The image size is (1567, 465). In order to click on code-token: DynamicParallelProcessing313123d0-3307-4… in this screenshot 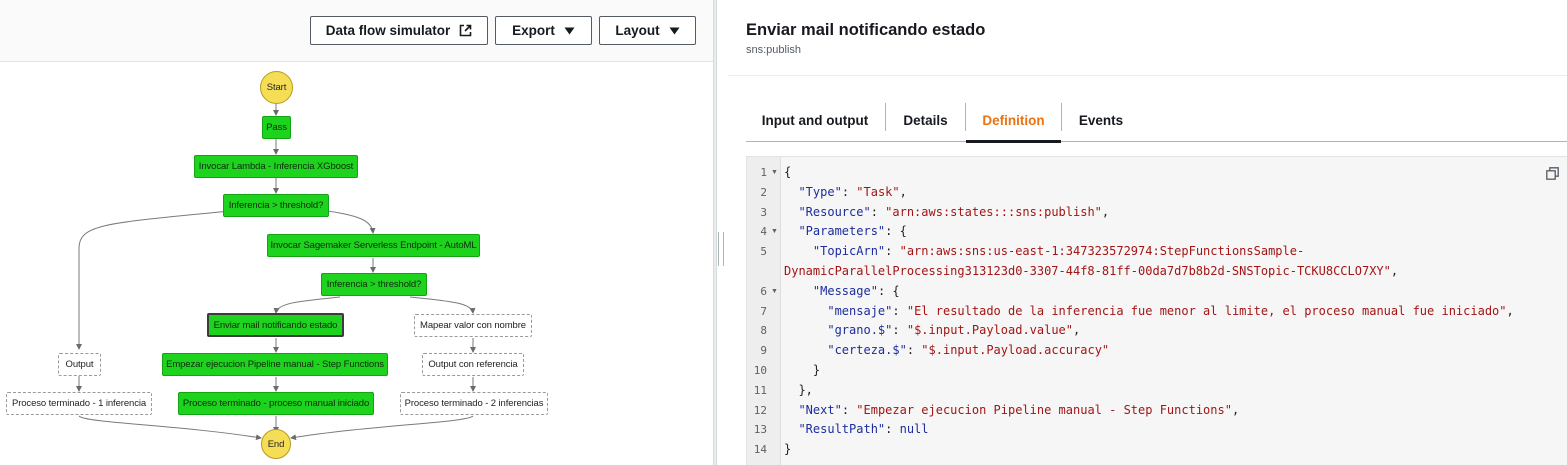, I will do `click(1087, 270)`.